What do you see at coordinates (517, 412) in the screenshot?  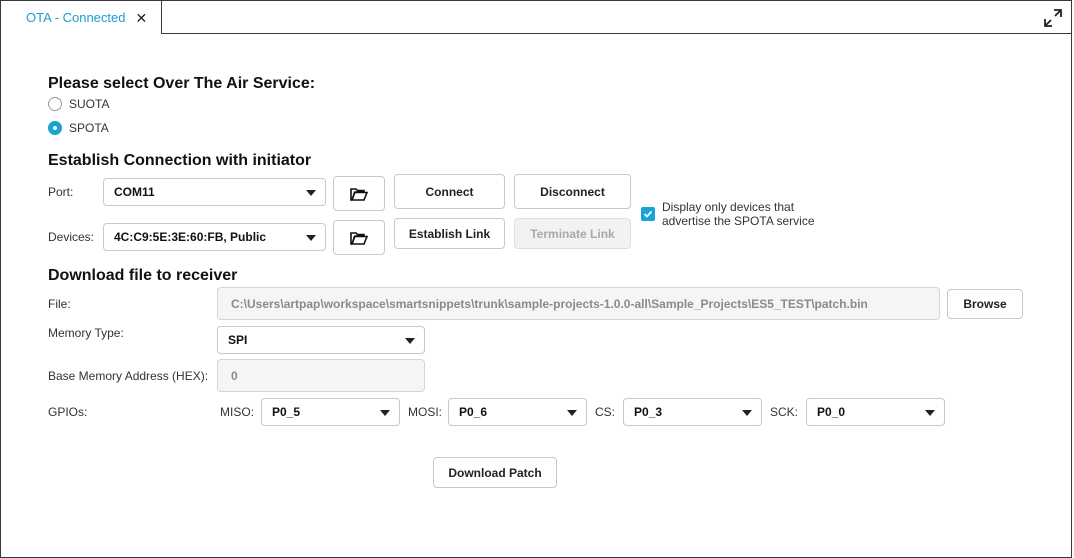 I see `mosi-select: P0_6` at bounding box center [517, 412].